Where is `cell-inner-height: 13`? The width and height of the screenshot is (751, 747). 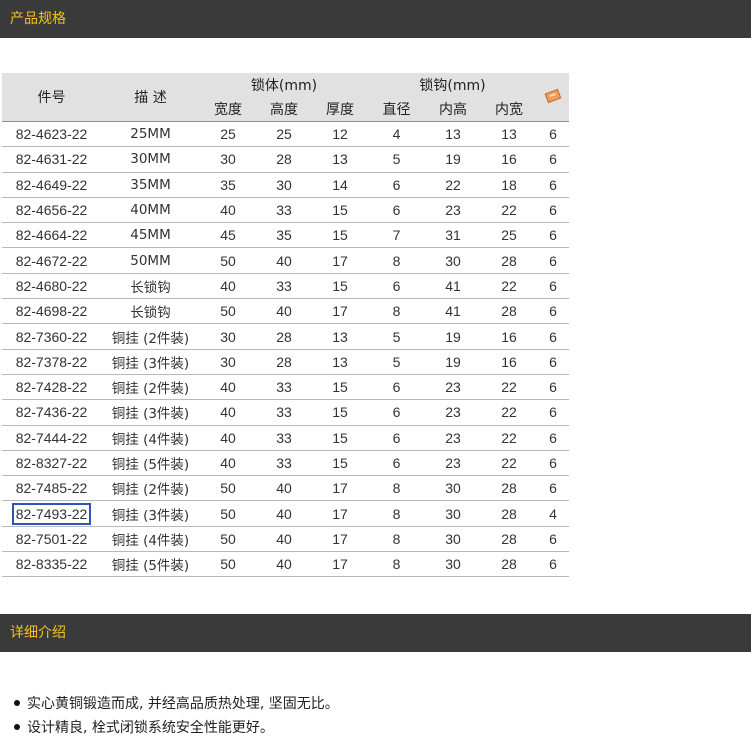
cell-inner-height: 13 is located at coordinates (453, 134).